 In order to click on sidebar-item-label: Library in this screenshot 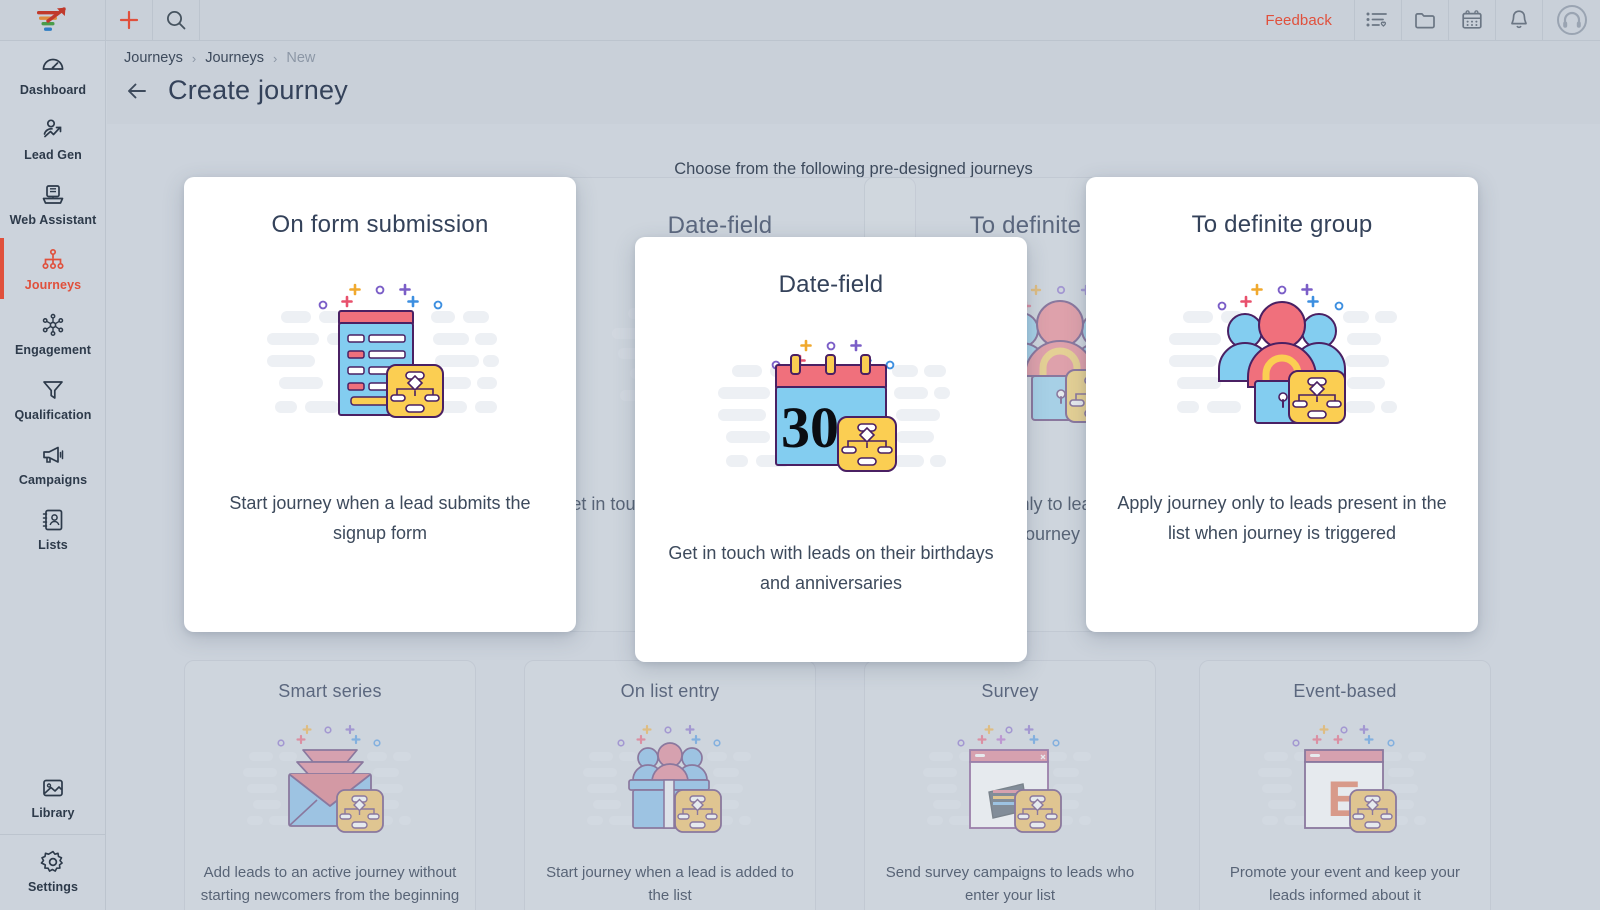, I will do `click(53, 813)`.